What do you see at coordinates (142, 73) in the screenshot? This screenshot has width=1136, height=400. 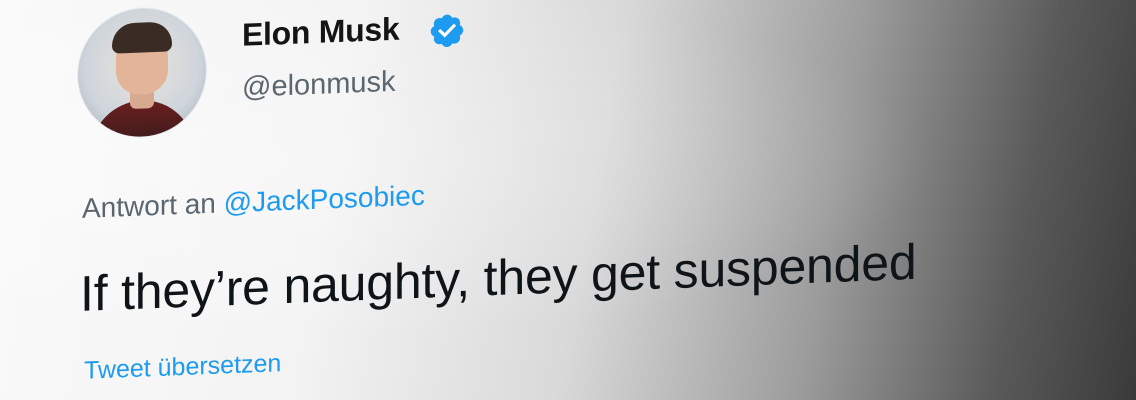 I see `author-avatar` at bounding box center [142, 73].